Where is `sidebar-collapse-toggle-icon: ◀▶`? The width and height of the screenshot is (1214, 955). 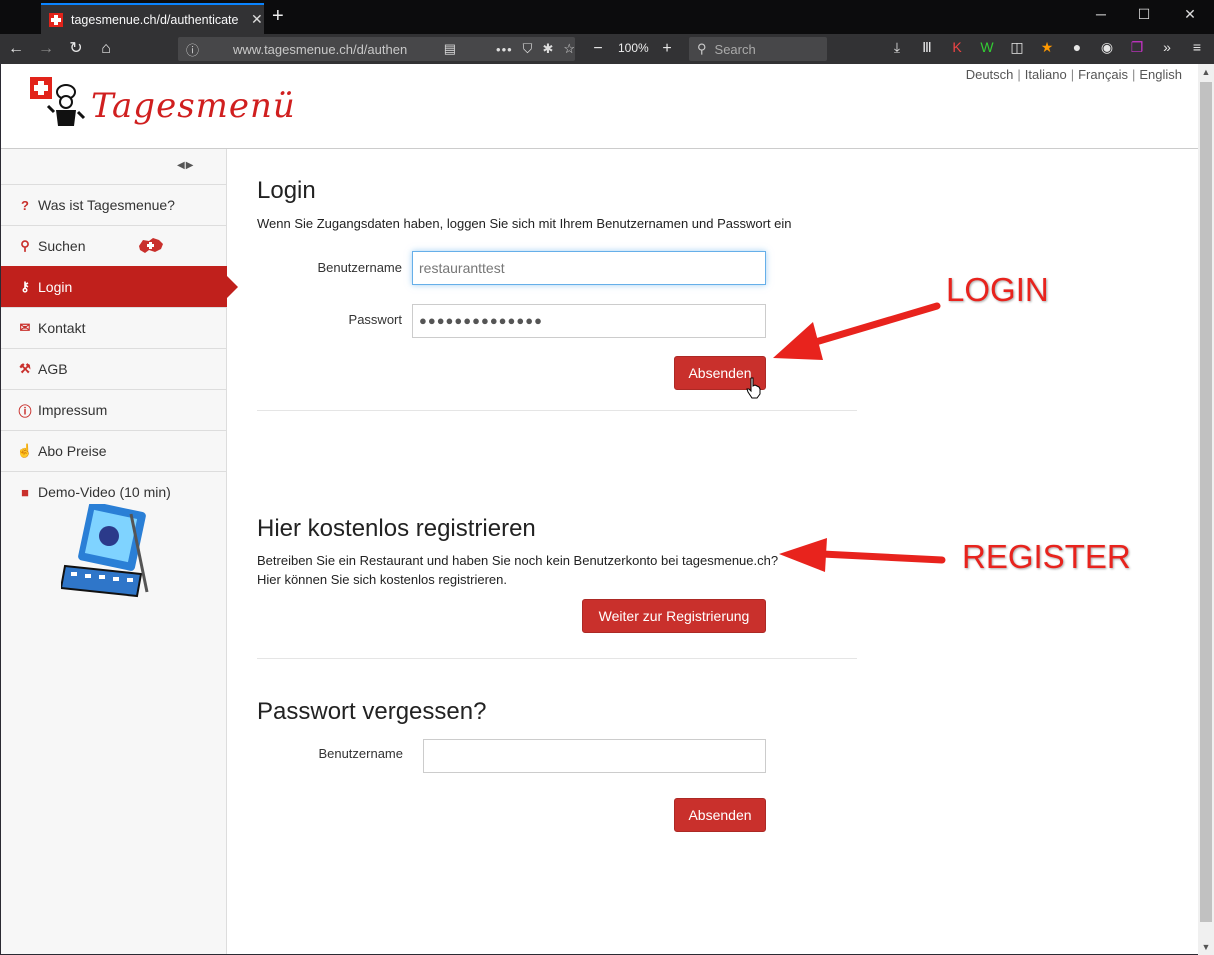 sidebar-collapse-toggle-icon: ◀▶ is located at coordinates (185, 165).